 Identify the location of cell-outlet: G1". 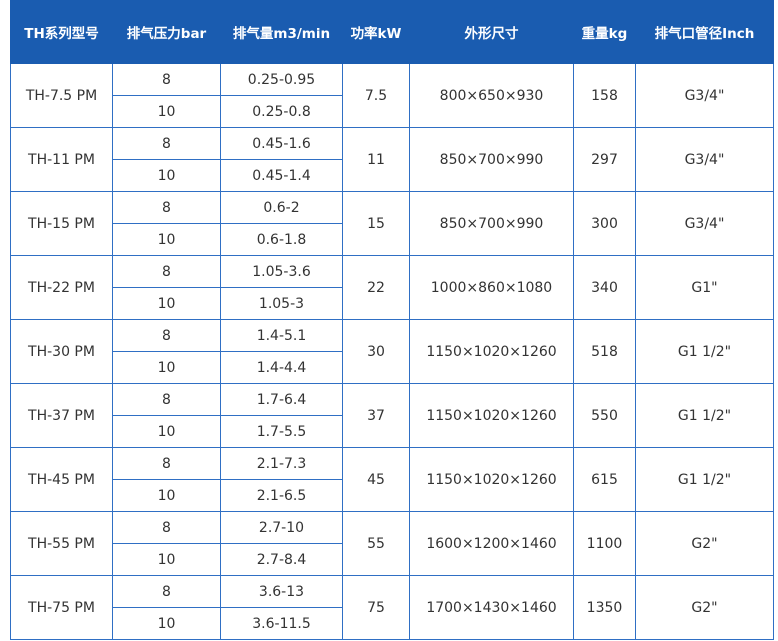
(704, 287).